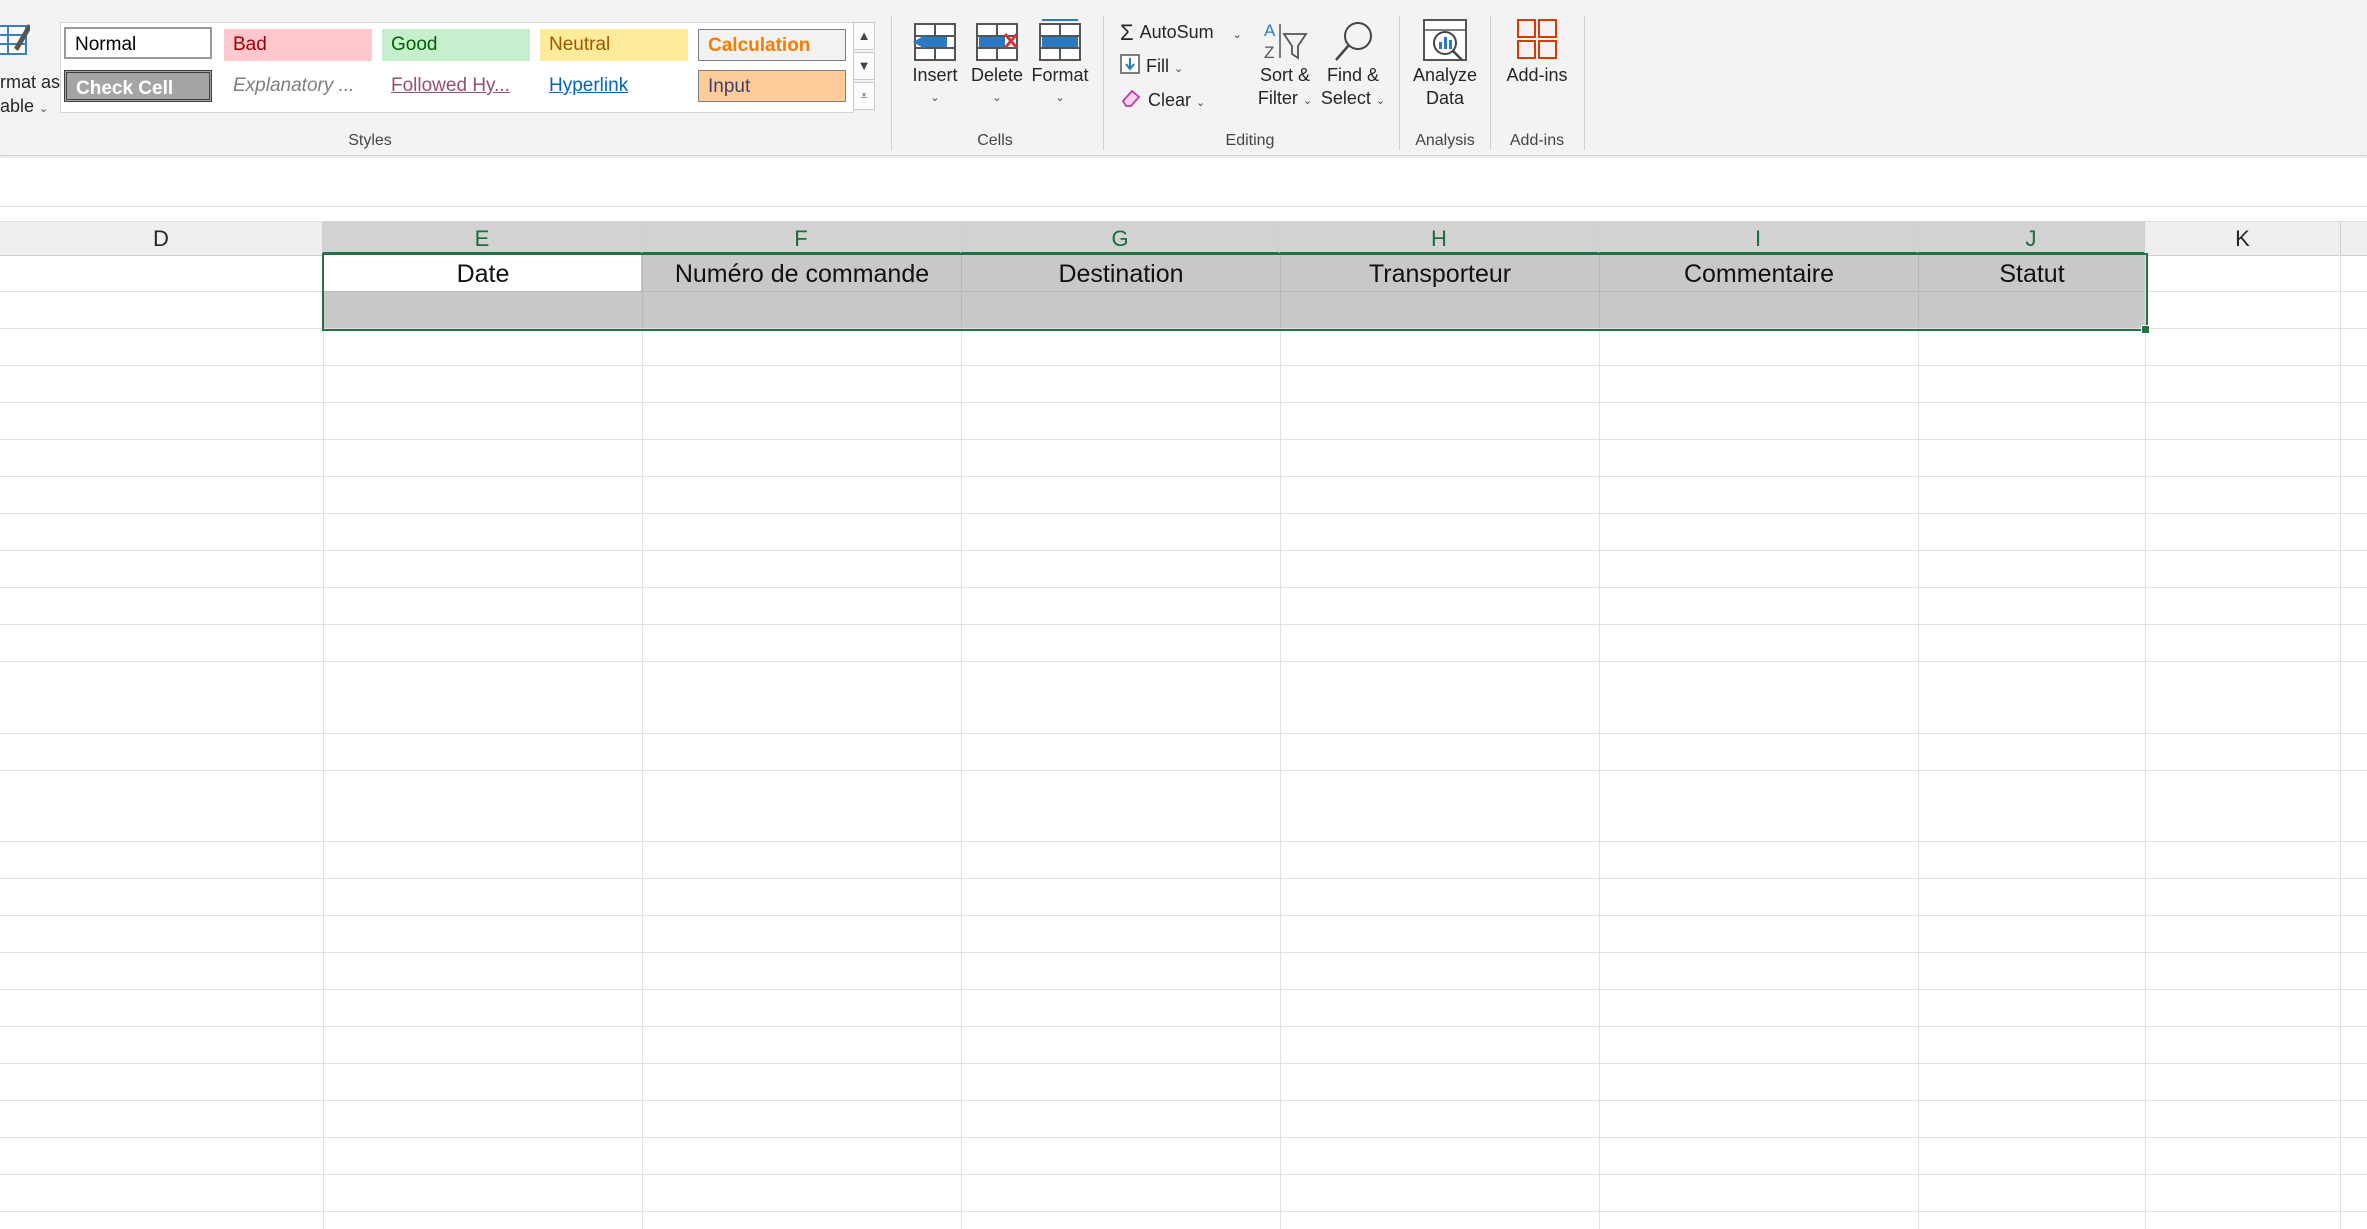 This screenshot has height=1229, width=2367. What do you see at coordinates (1537, 39) in the screenshot?
I see `add-ins-icon` at bounding box center [1537, 39].